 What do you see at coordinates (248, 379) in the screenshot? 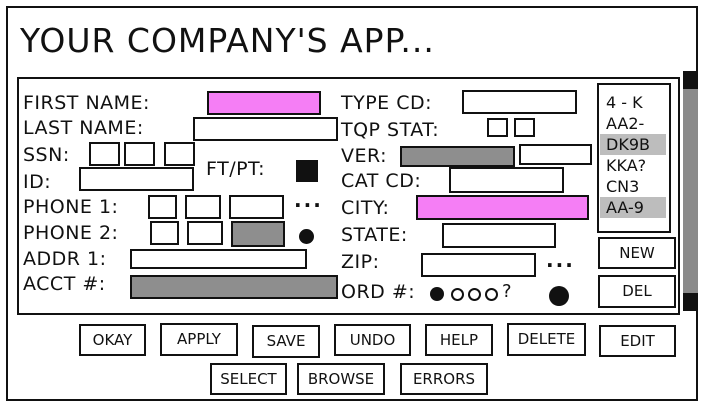
I see `select-button: SELECT` at bounding box center [248, 379].